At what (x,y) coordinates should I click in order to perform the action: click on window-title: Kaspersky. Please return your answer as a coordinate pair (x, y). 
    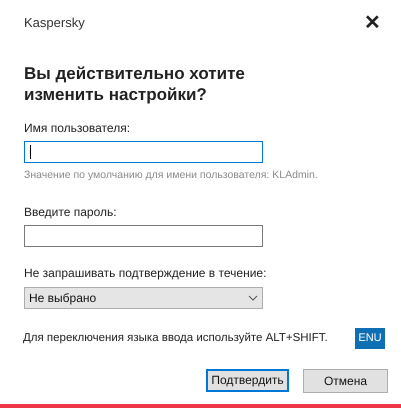
    Looking at the image, I should click on (54, 23).